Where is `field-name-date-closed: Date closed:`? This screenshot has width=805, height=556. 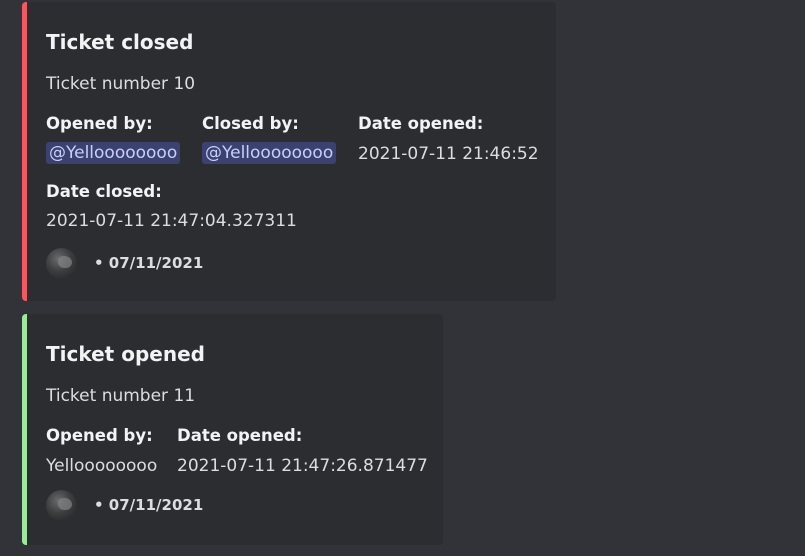 field-name-date-closed: Date closed: is located at coordinates (104, 191).